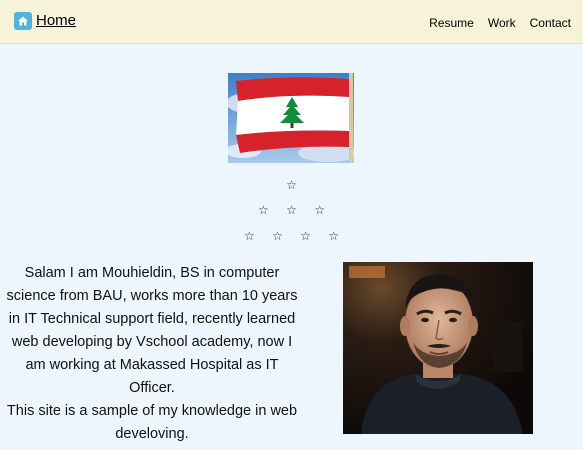  What do you see at coordinates (291, 236) in the screenshot?
I see `star-row-3: ☆ ☆ ☆ ☆` at bounding box center [291, 236].